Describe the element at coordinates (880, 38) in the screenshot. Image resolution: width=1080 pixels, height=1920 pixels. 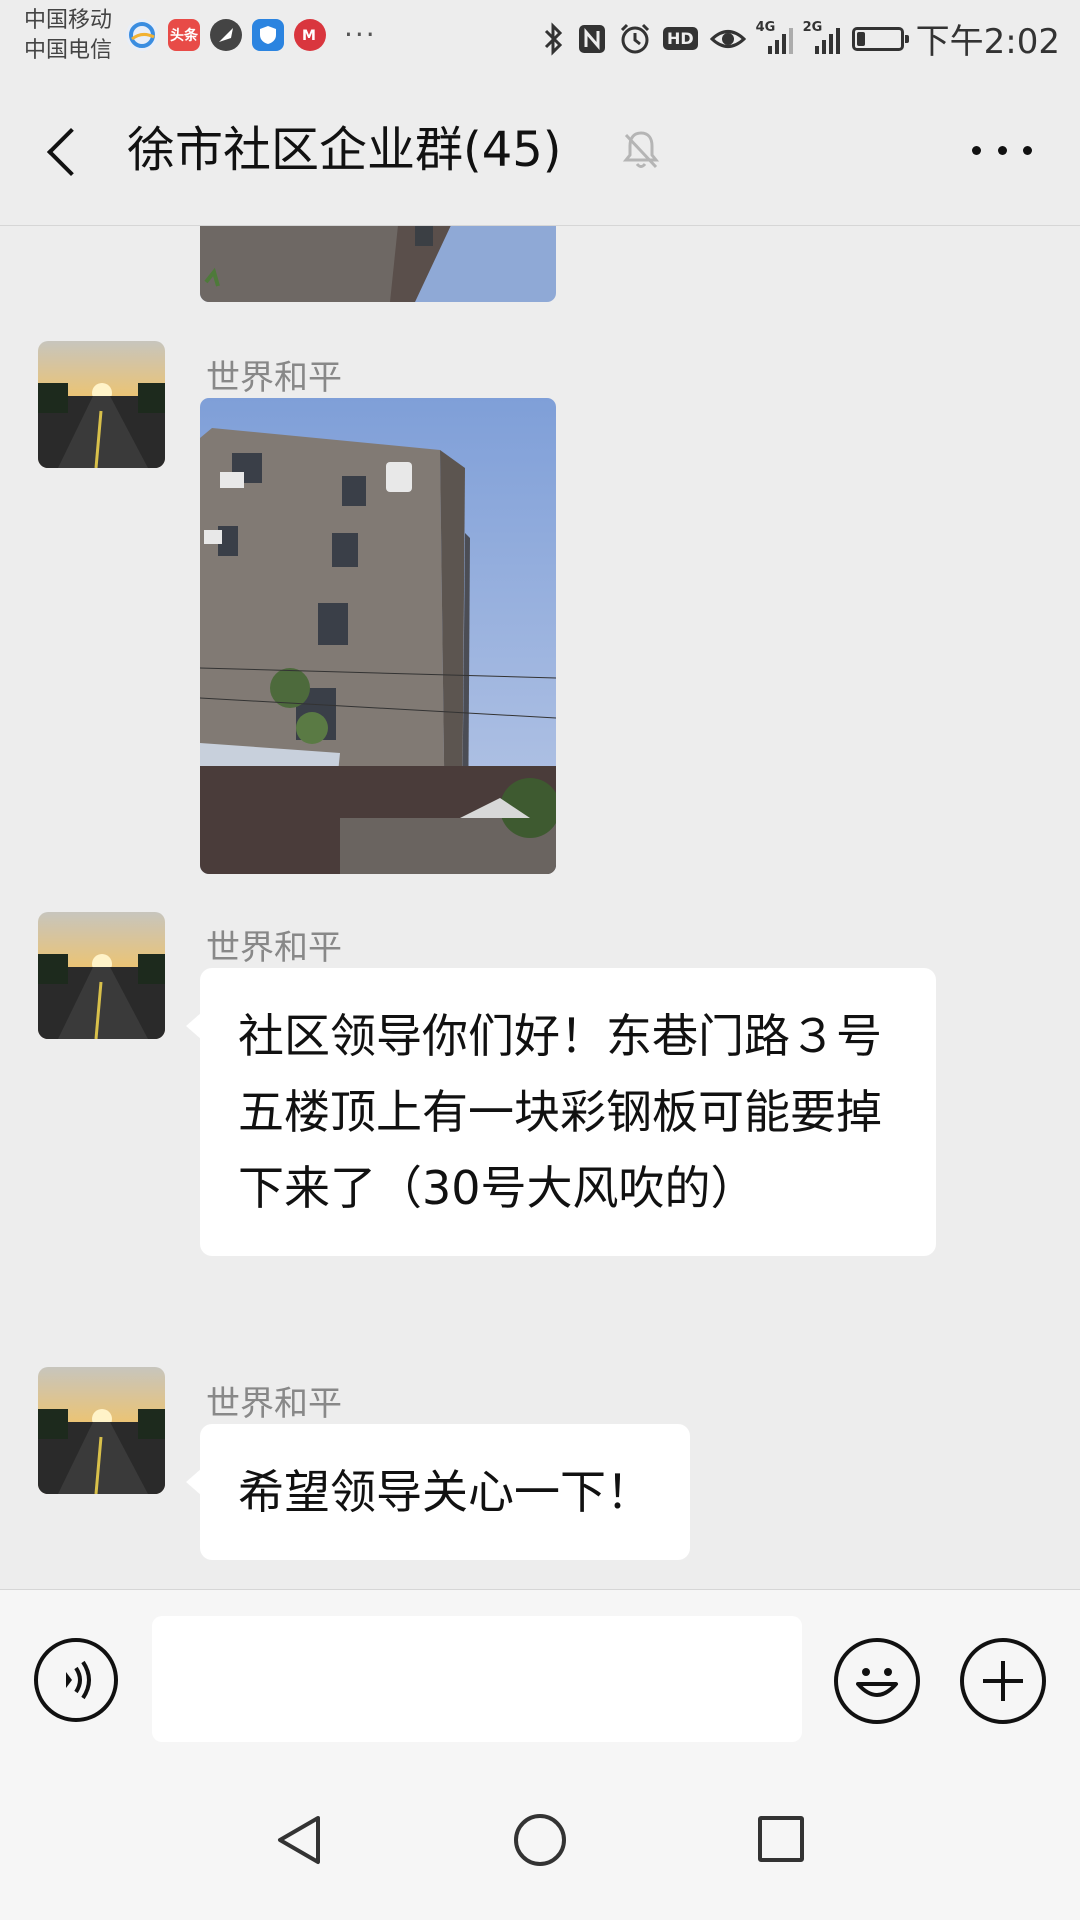
I see `battery-icon` at that location.